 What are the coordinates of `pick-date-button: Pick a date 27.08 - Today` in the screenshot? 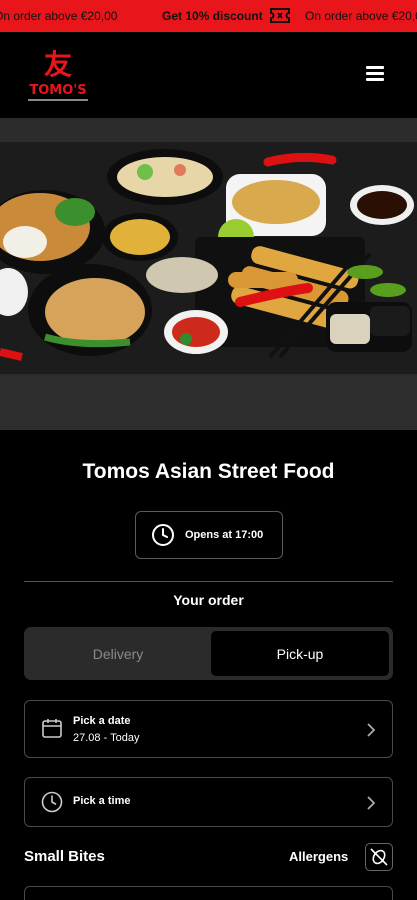 It's located at (208, 729).